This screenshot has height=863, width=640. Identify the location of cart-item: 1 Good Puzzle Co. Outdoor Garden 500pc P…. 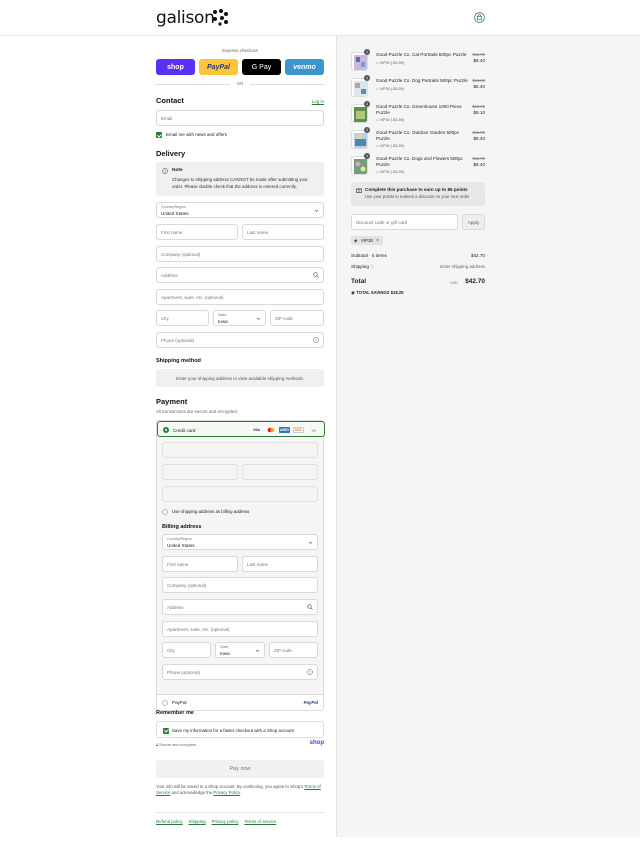
(418, 139).